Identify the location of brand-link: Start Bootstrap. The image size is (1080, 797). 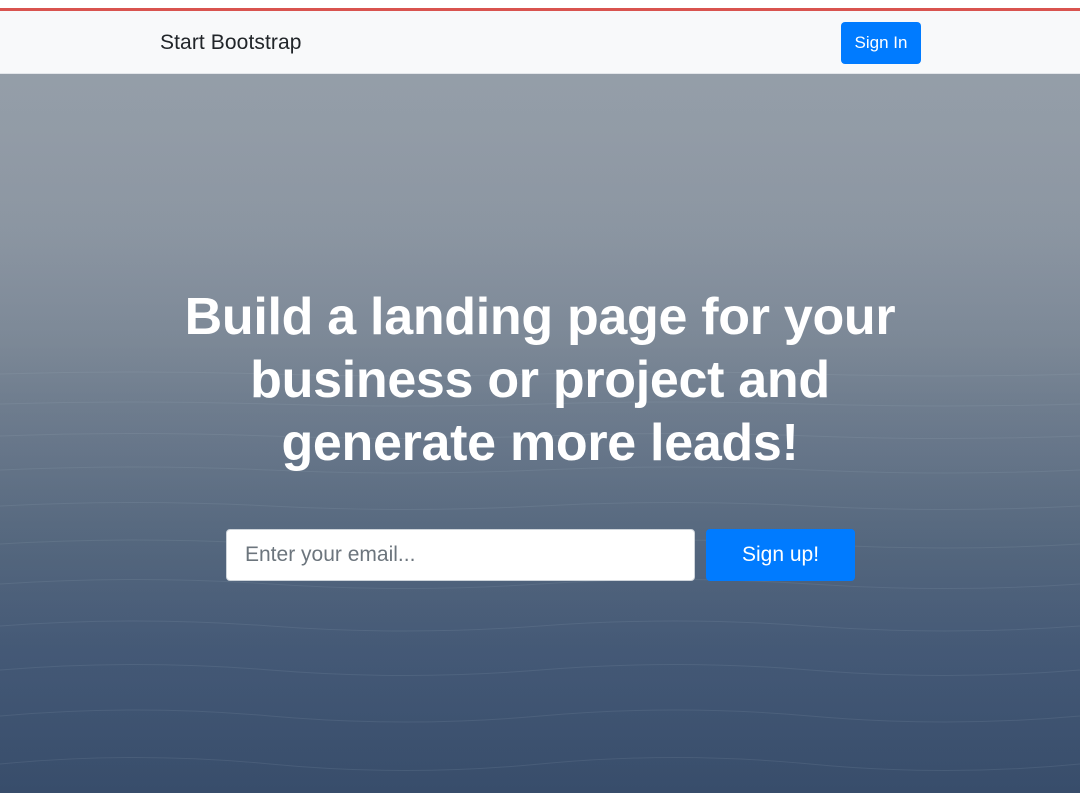
(231, 43).